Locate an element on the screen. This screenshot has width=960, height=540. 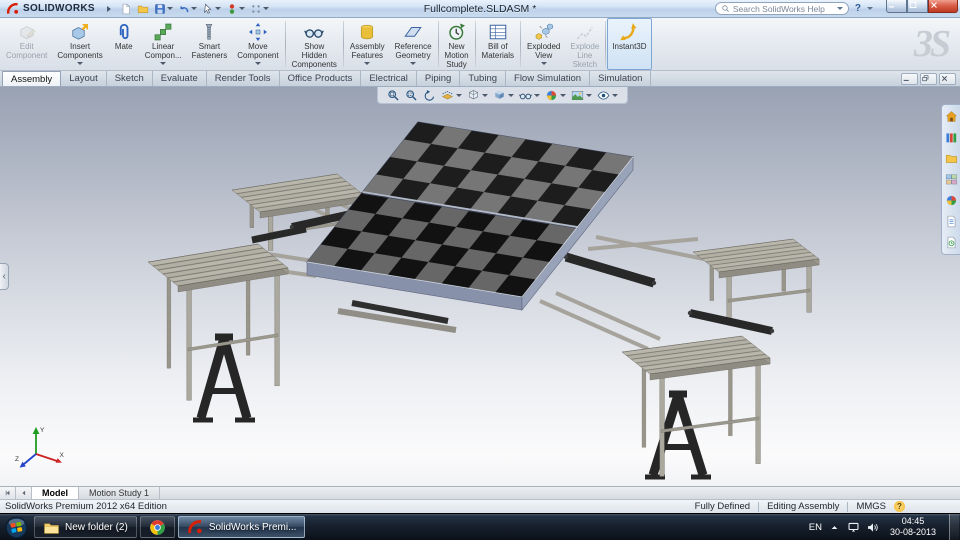
ribbon-button-move-component: Move Component is located at coordinates (257, 44).